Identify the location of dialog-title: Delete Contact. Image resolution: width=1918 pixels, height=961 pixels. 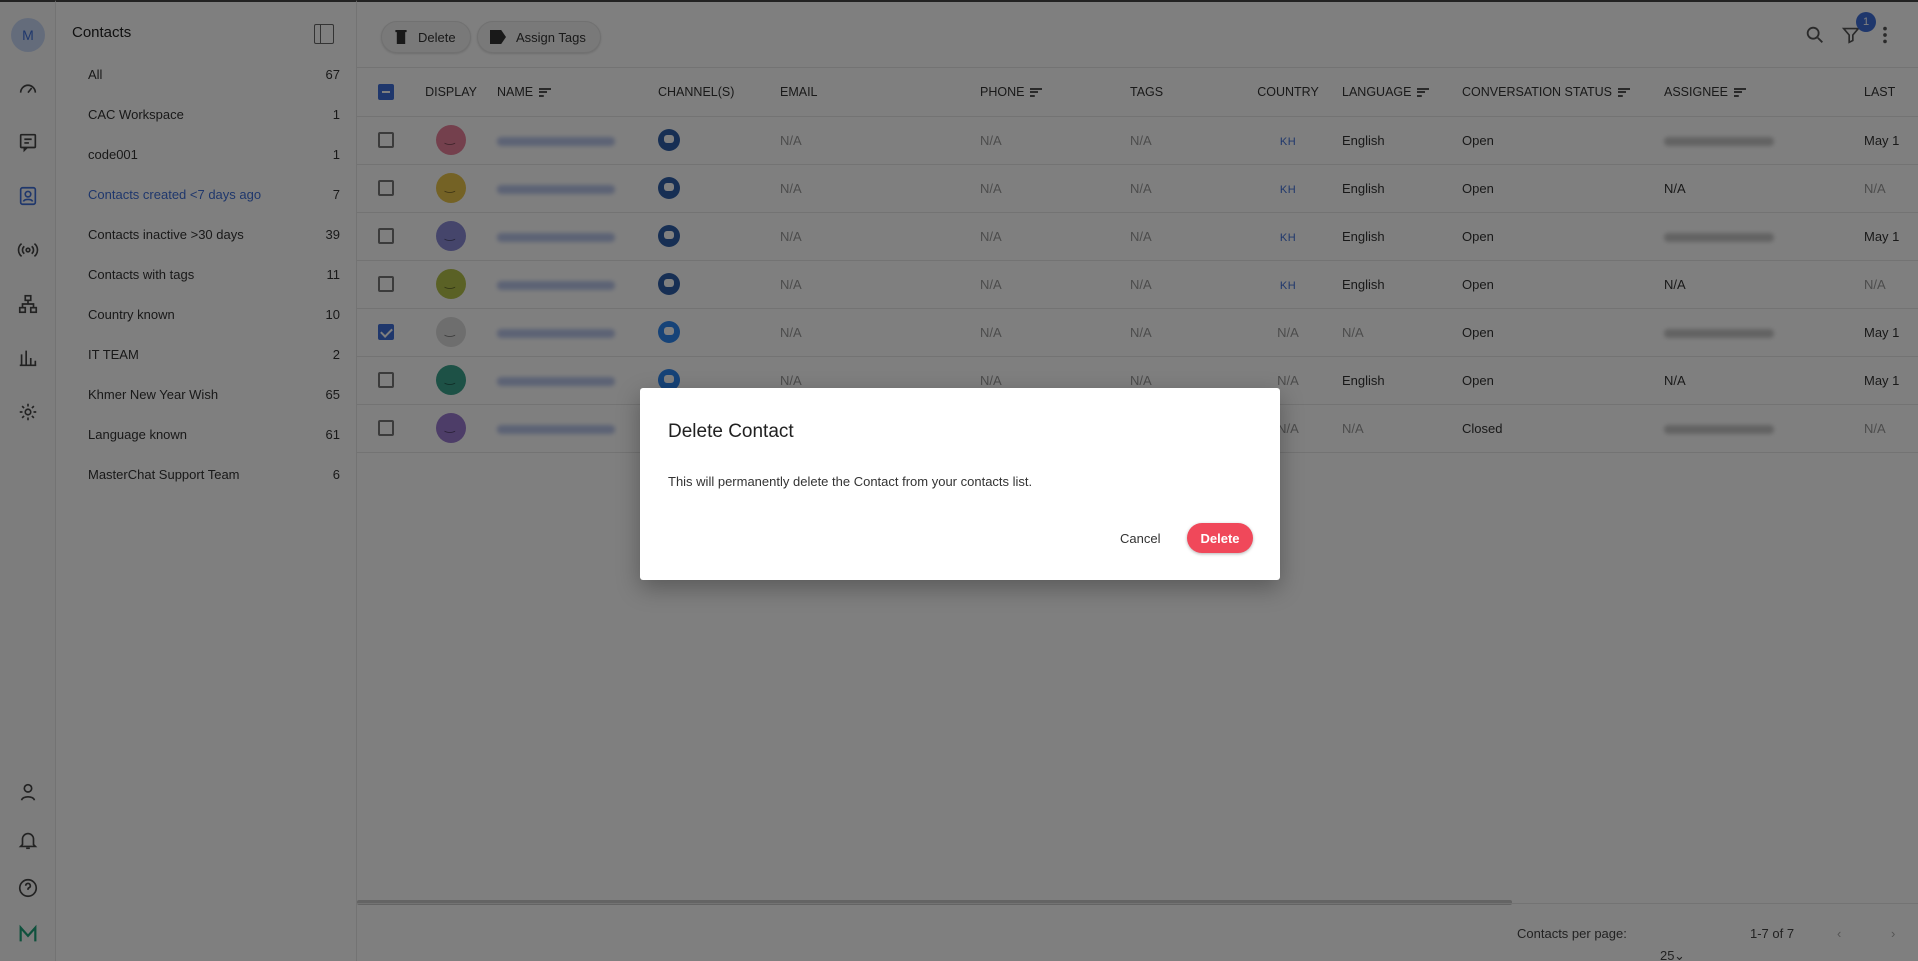
(731, 431).